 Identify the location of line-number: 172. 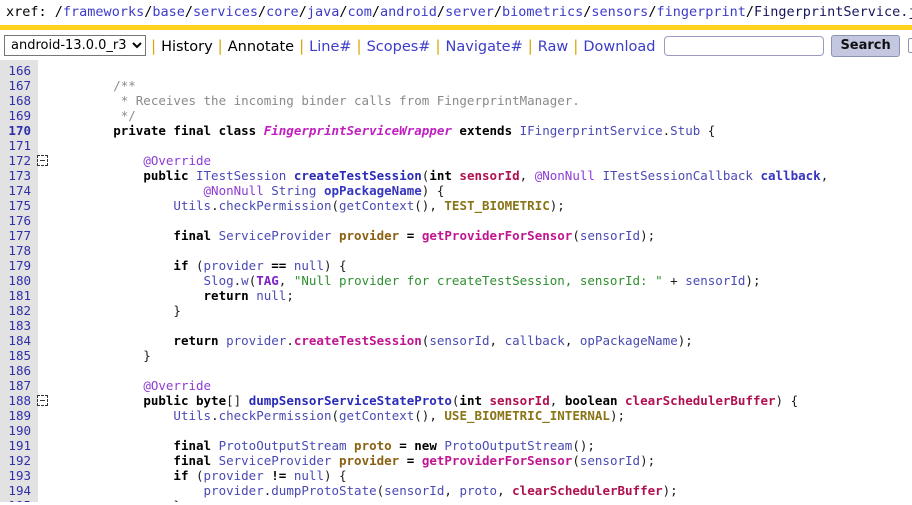
(15, 160).